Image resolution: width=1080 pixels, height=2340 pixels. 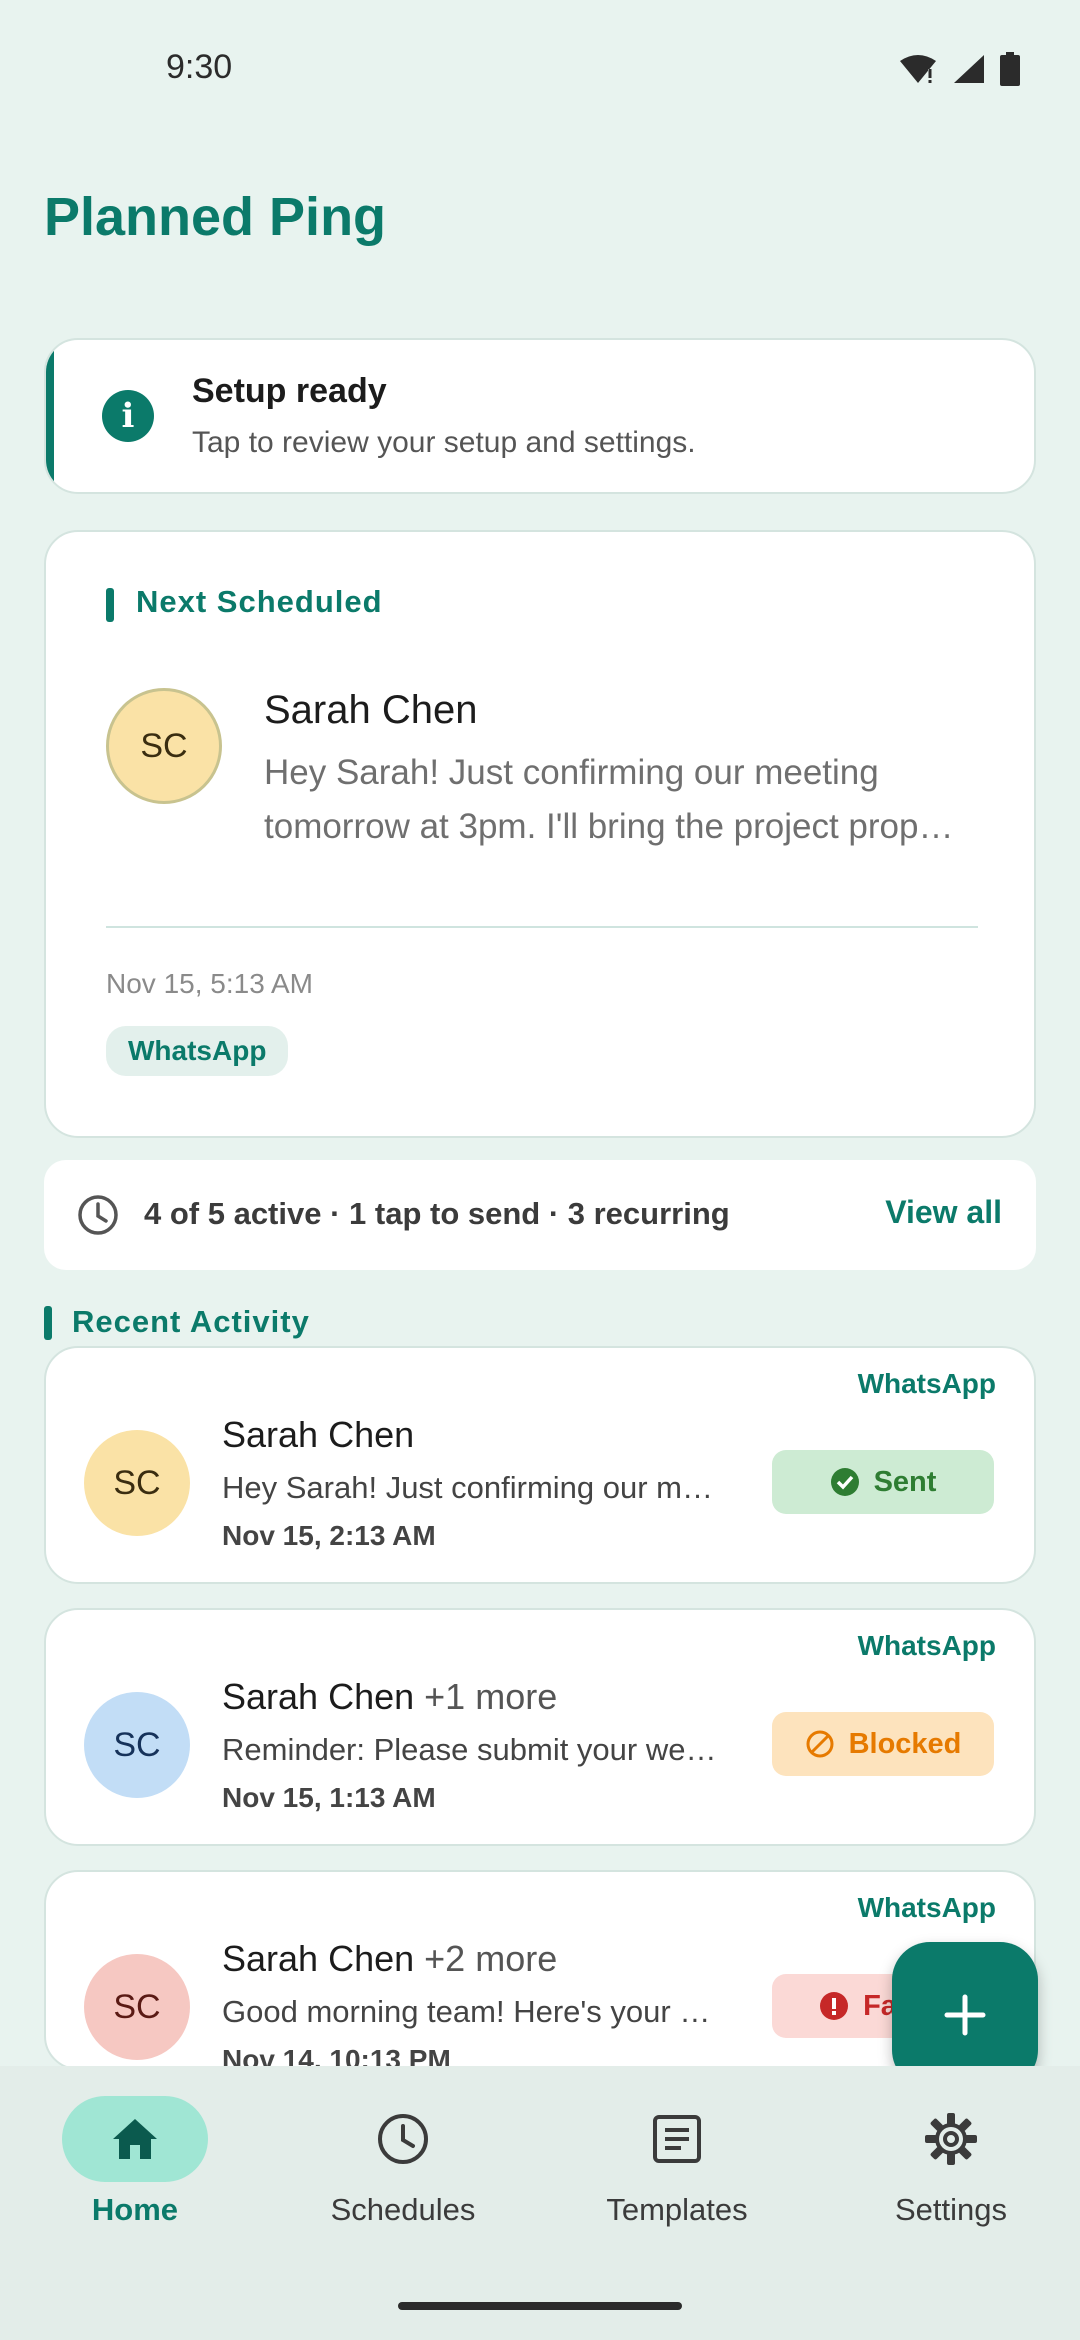 I want to click on status-label: Sent, so click(x=905, y=1481).